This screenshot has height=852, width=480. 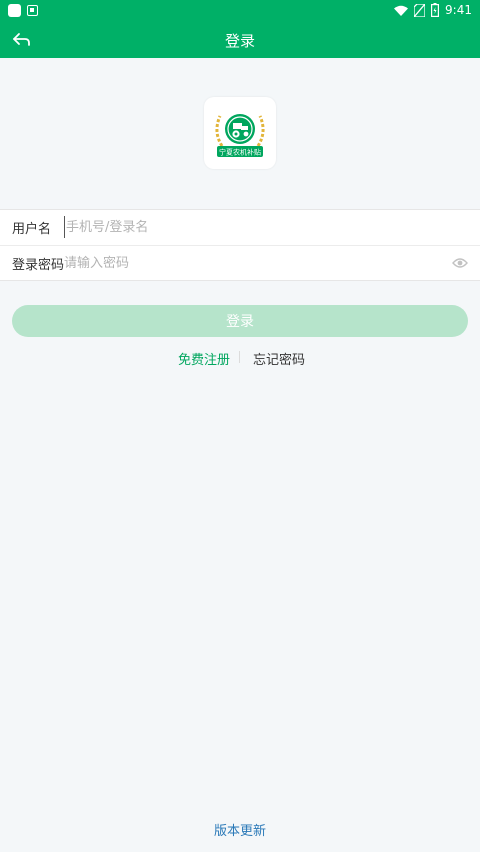 What do you see at coordinates (204, 358) in the screenshot?
I see `register-link: 免费注册` at bounding box center [204, 358].